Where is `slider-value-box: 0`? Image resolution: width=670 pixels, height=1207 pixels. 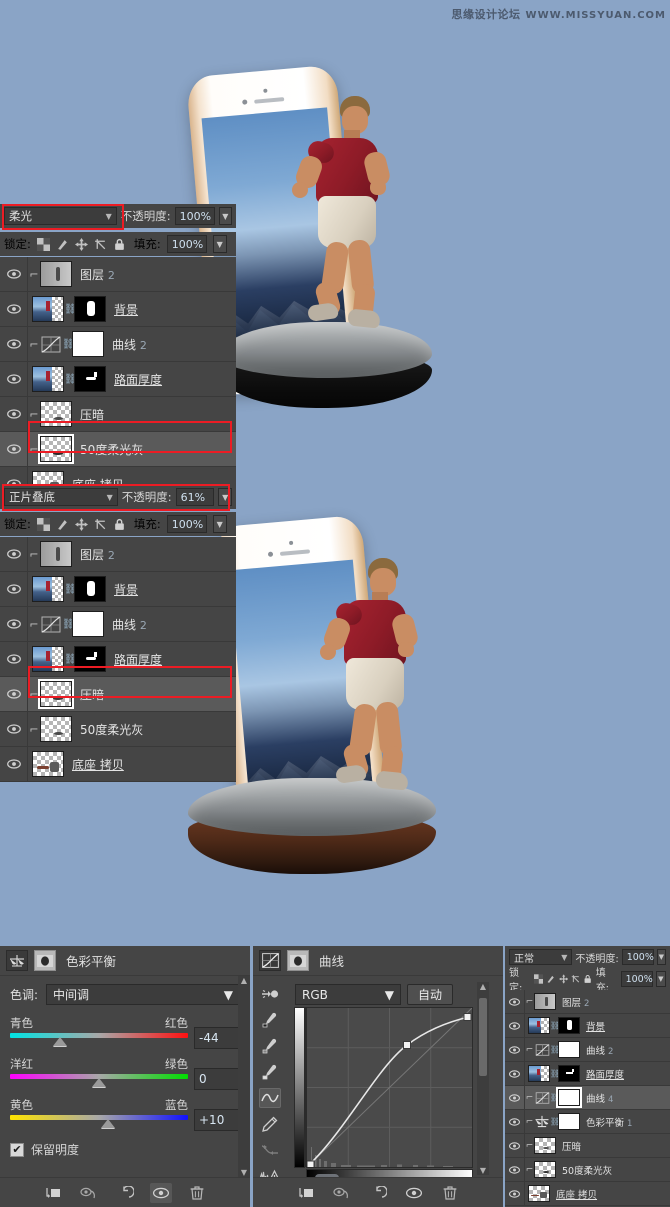
slider-value-box: 0 is located at coordinates (217, 1079).